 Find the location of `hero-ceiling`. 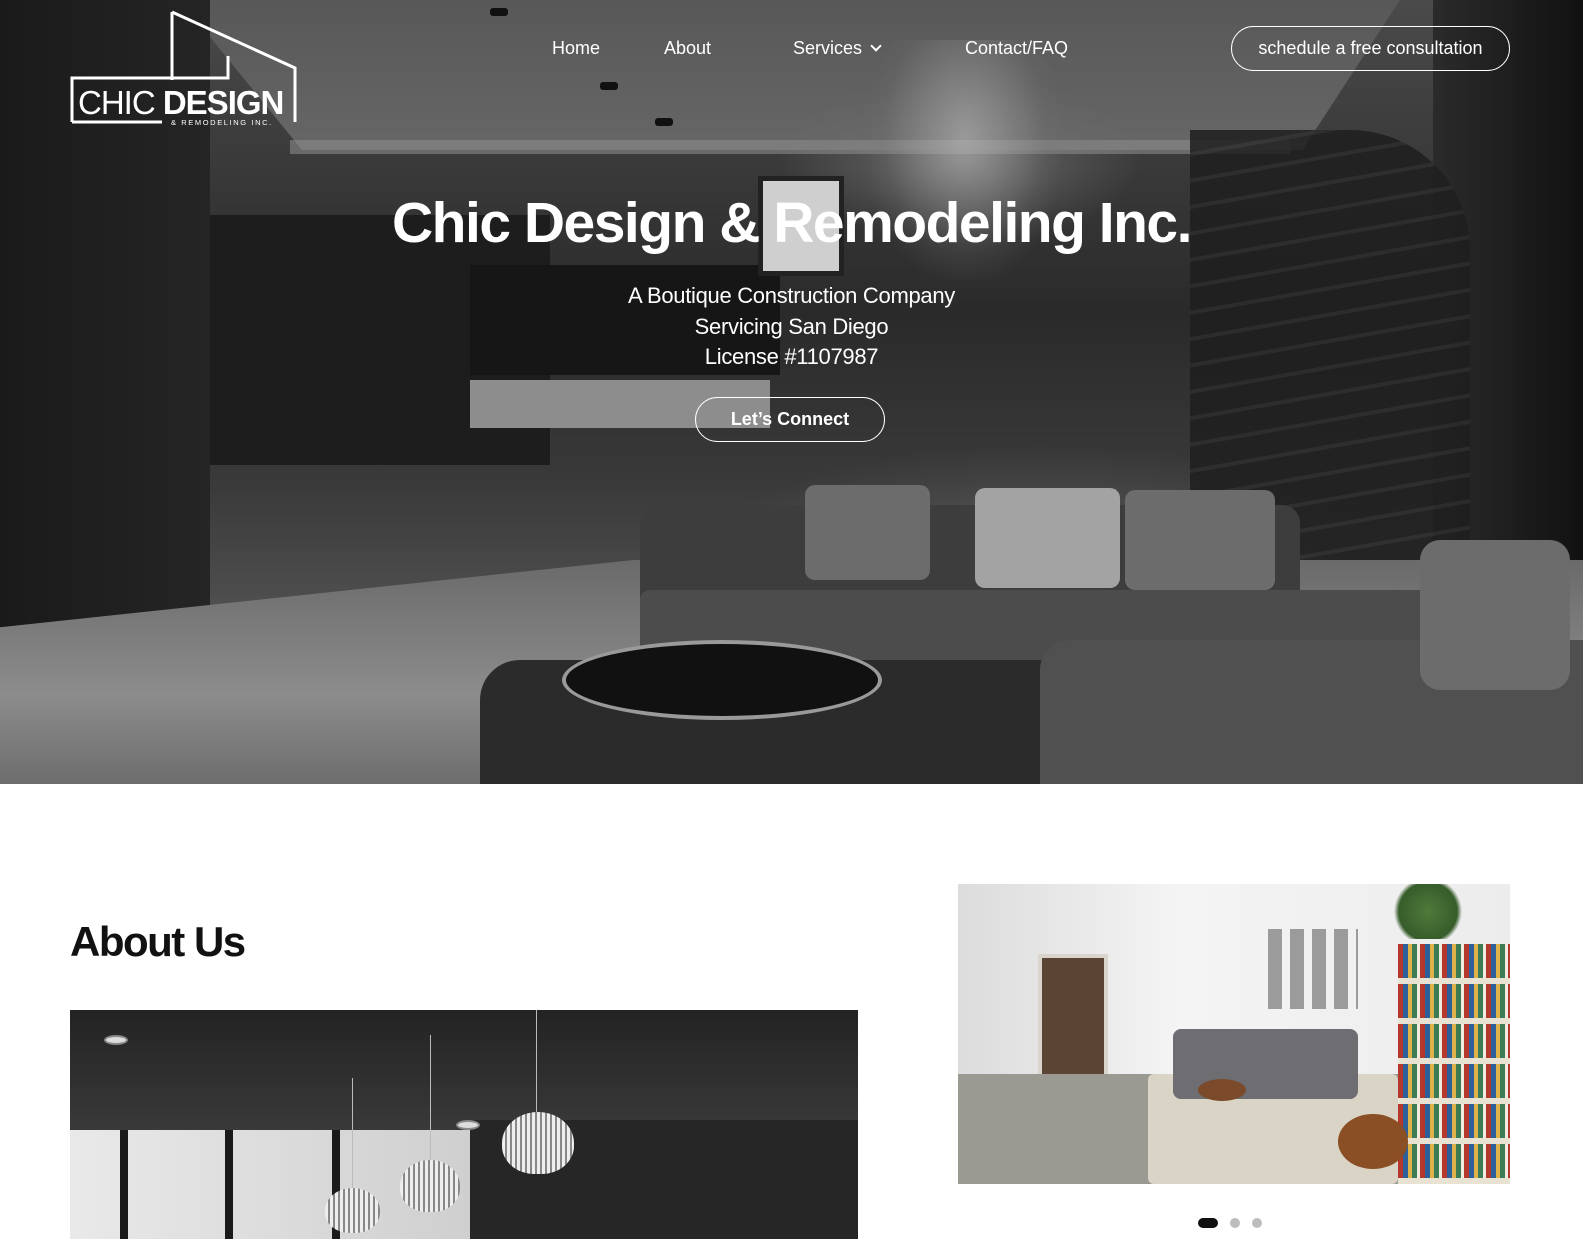

hero-ceiling is located at coordinates (790, 75).